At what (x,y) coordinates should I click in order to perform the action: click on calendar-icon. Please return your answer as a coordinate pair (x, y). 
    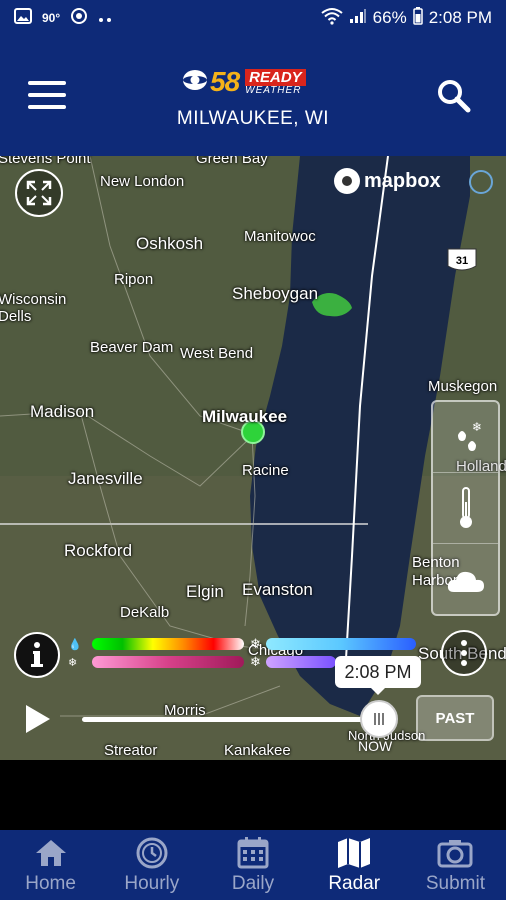
    Looking at the image, I should click on (253, 853).